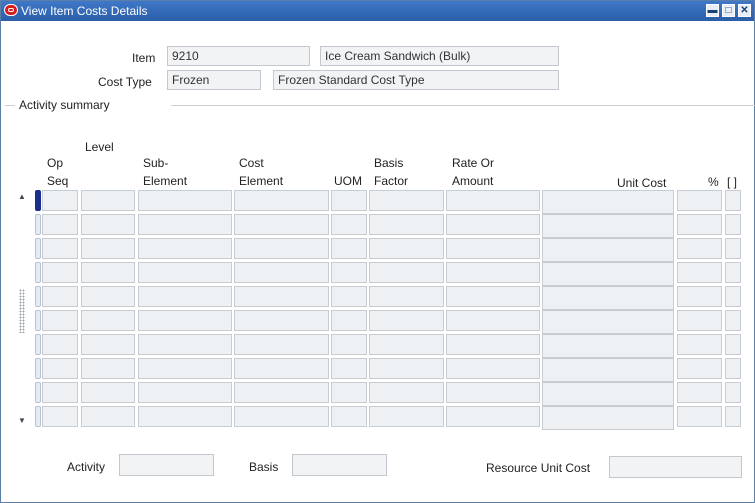 This screenshot has width=755, height=503. What do you see at coordinates (728, 10) in the screenshot?
I see `maximize-button: □` at bounding box center [728, 10].